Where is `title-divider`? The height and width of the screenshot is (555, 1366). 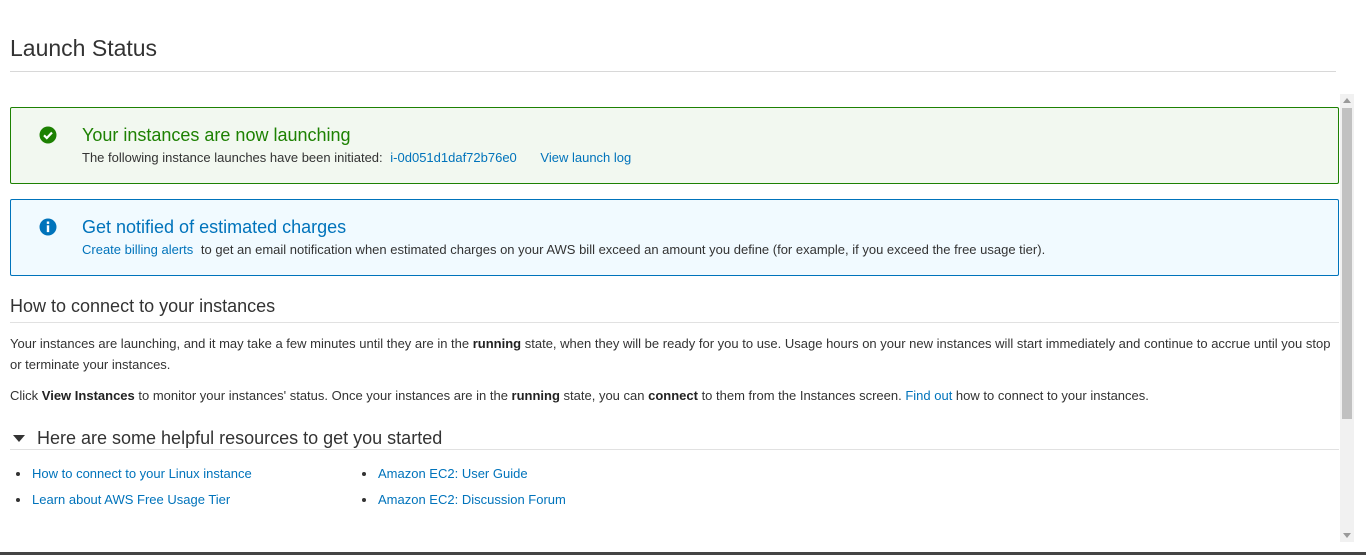 title-divider is located at coordinates (673, 71).